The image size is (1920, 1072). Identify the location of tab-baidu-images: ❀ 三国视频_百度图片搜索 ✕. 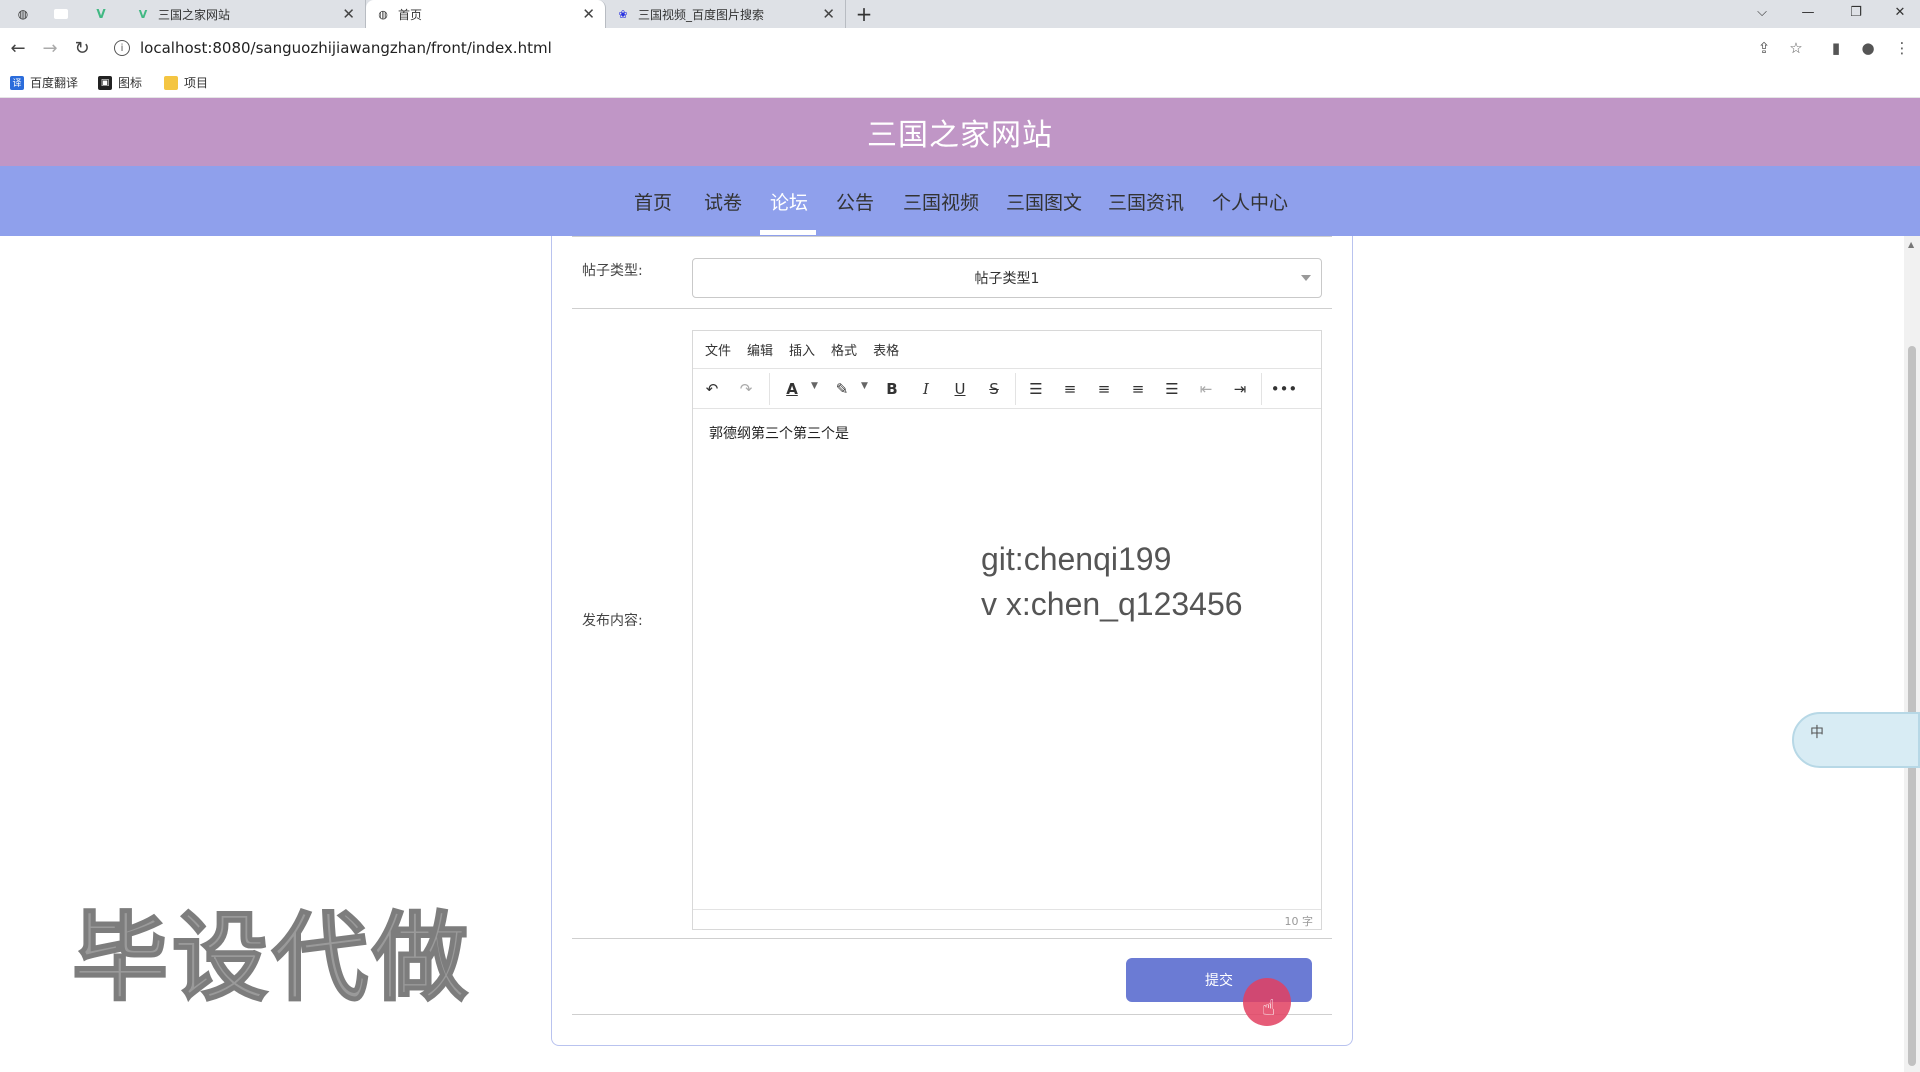
(726, 14).